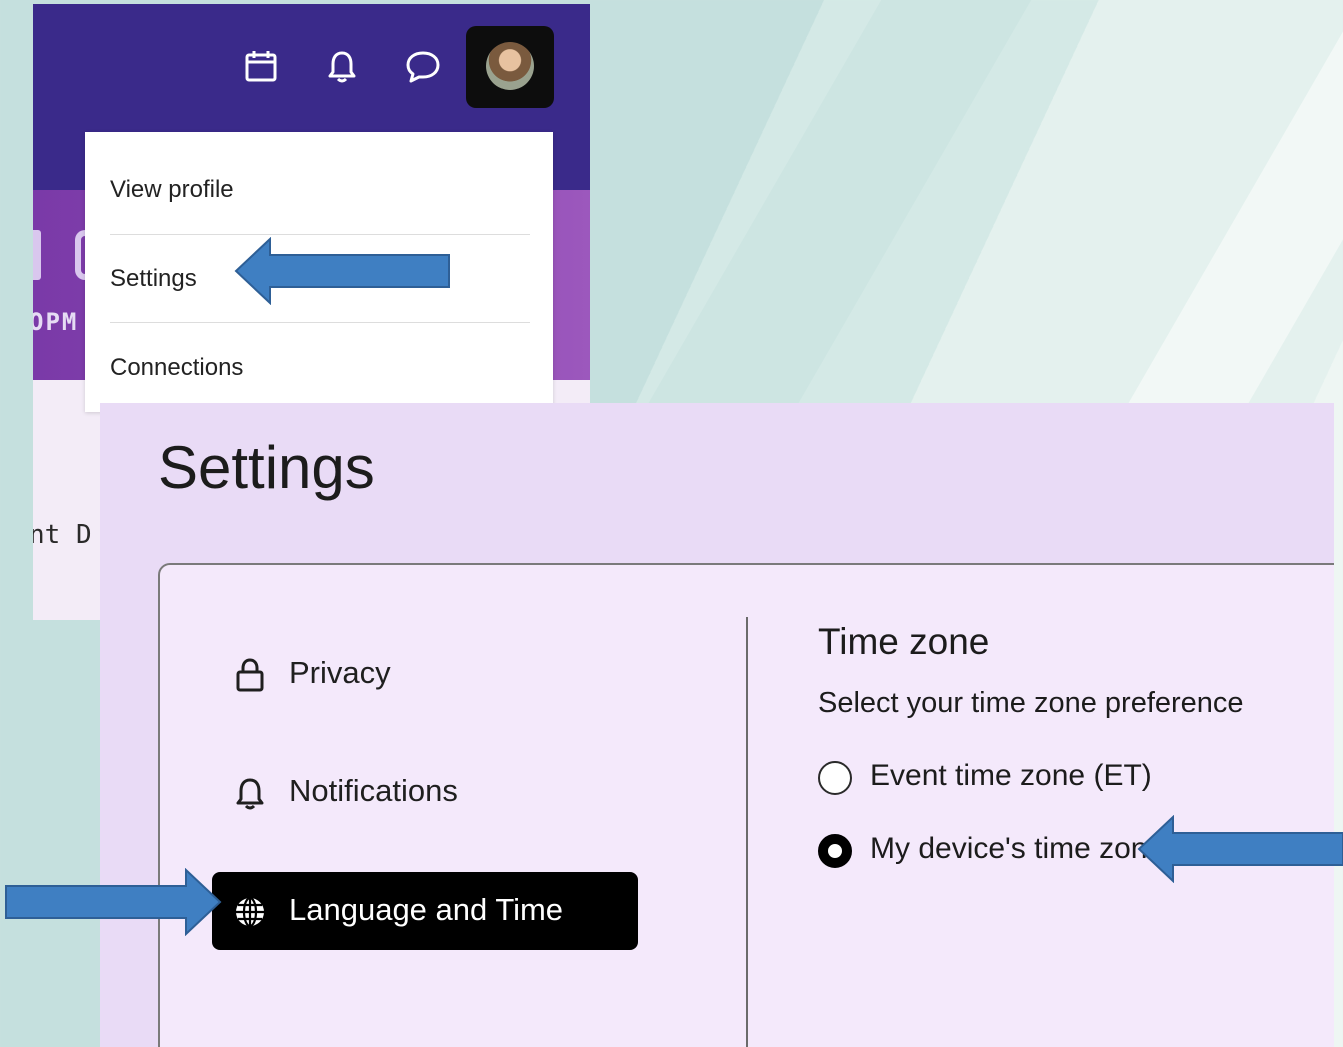 The height and width of the screenshot is (1047, 1343). I want to click on sidebar-item-language-and-time: Language and Time, so click(425, 911).